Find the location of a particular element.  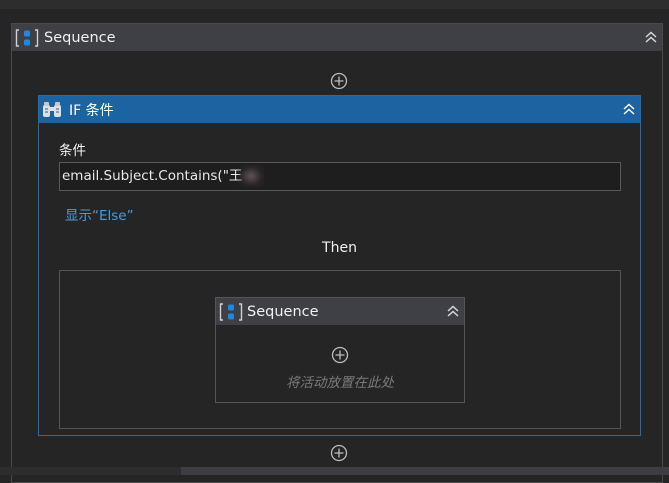

condition-label: 条件 is located at coordinates (72, 151).